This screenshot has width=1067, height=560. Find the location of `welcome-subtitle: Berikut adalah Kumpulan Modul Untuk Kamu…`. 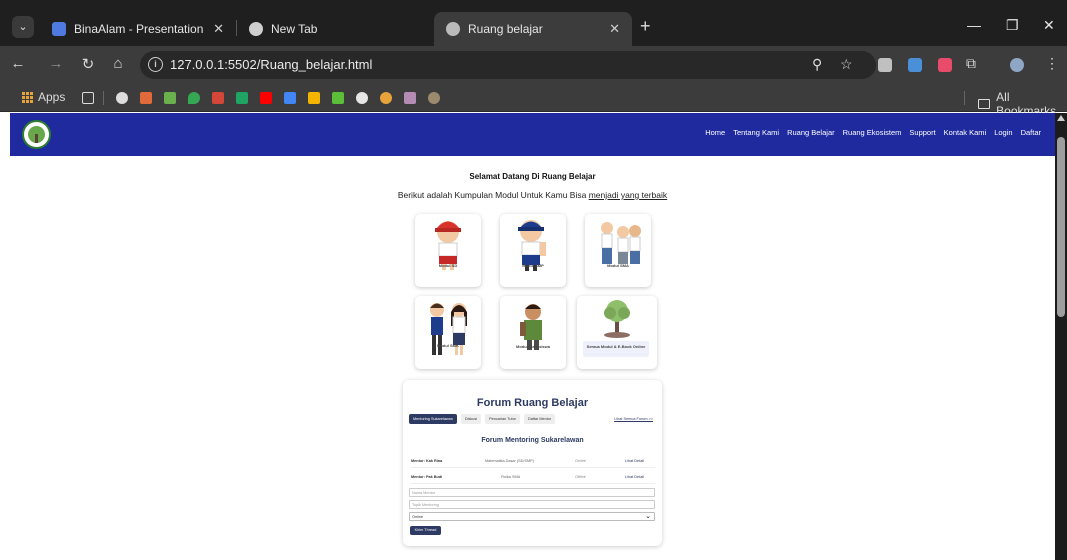

welcome-subtitle: Berikut adalah Kumpulan Modul Untuk Kamu… is located at coordinates (532, 195).